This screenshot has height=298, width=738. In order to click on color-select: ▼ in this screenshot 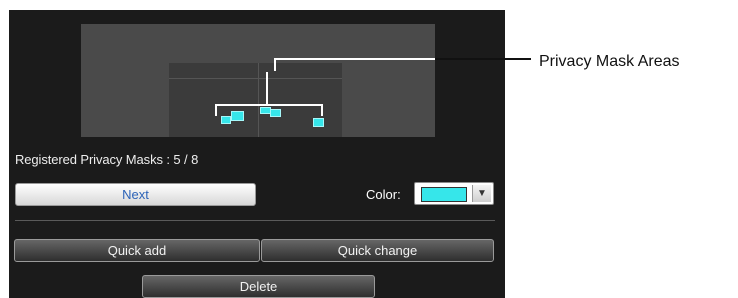, I will do `click(454, 193)`.